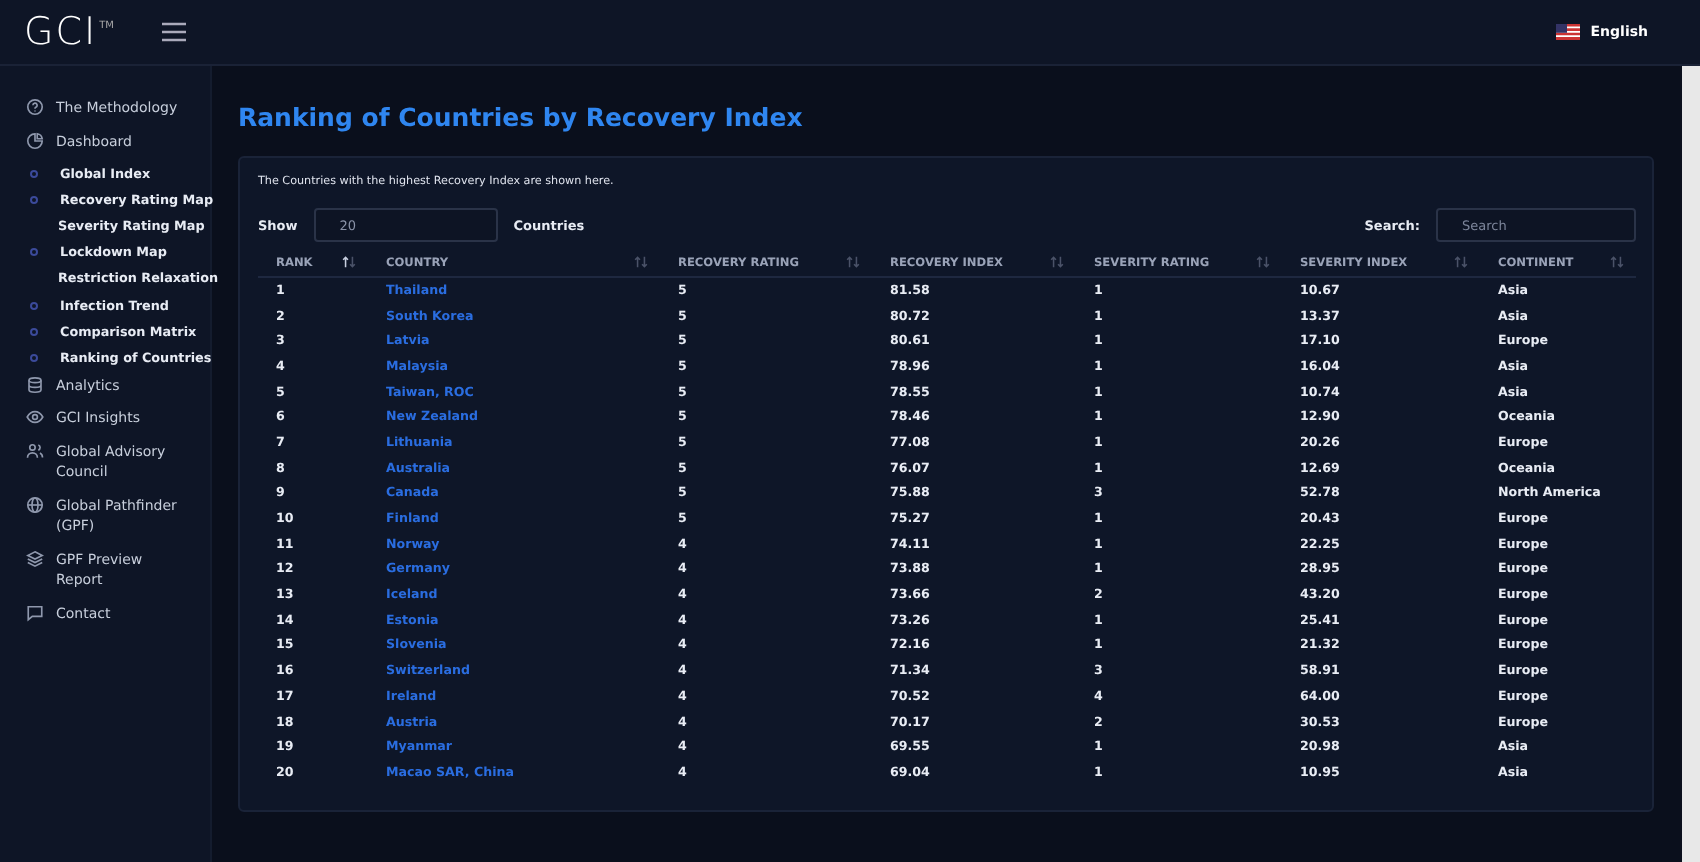 This screenshot has height=862, width=1700. What do you see at coordinates (35, 140) in the screenshot?
I see `pie-chart-icon` at bounding box center [35, 140].